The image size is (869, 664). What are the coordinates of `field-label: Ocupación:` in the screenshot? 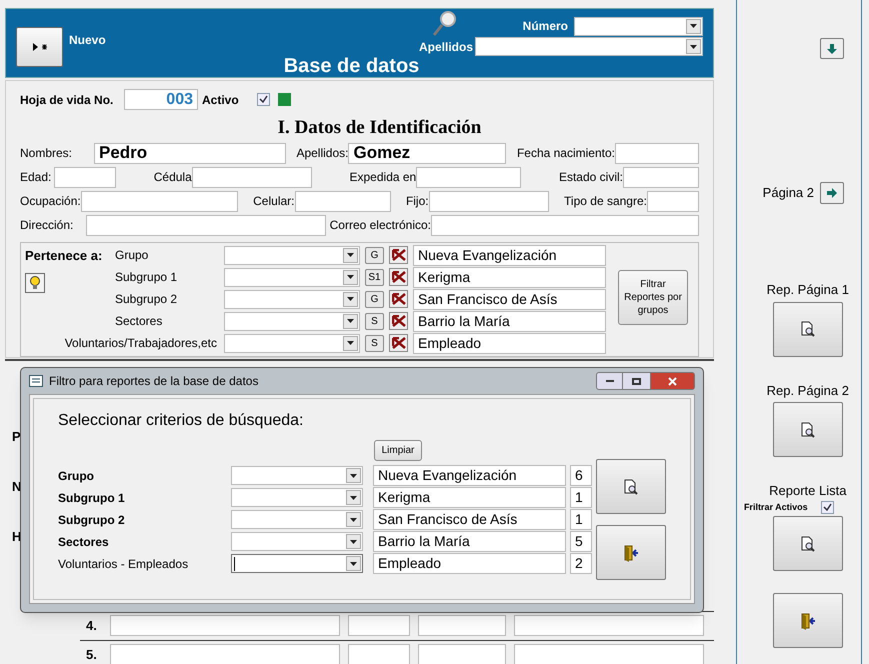 It's located at (50, 201).